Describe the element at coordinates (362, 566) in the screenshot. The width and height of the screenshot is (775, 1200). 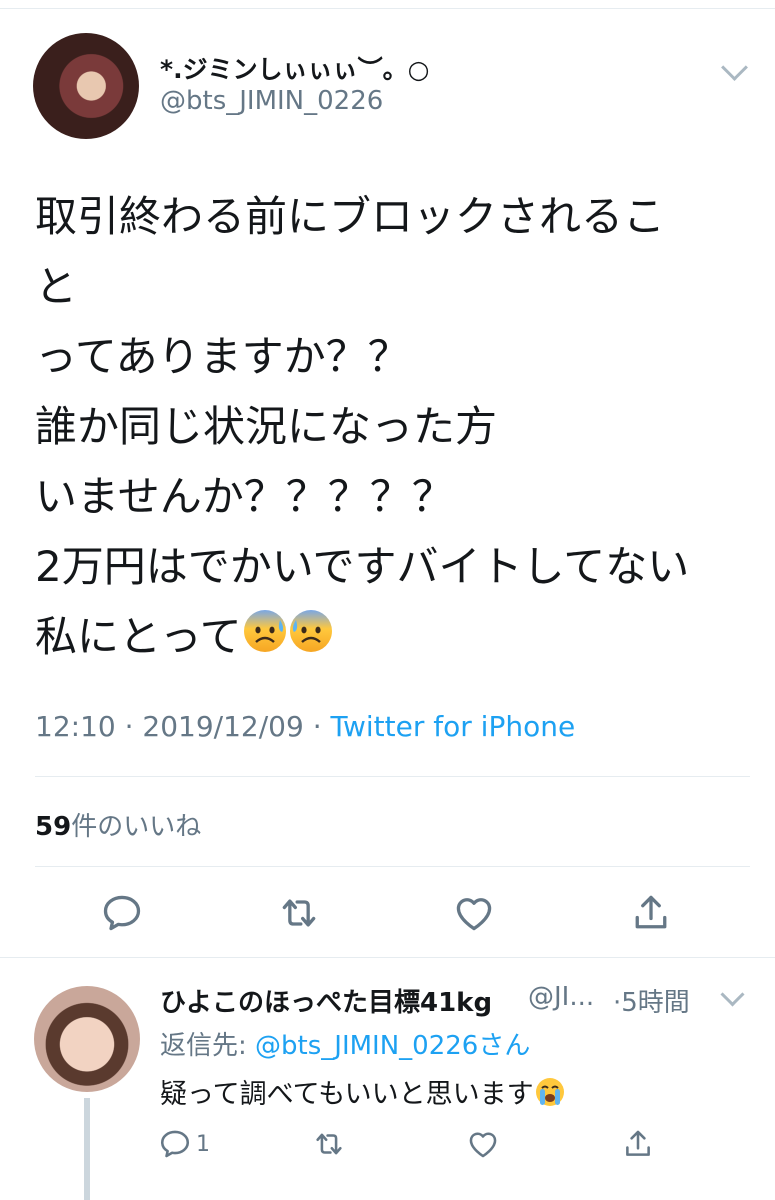
I see `tweet-text-line: 2万円はでかいですバイトしてない` at that location.